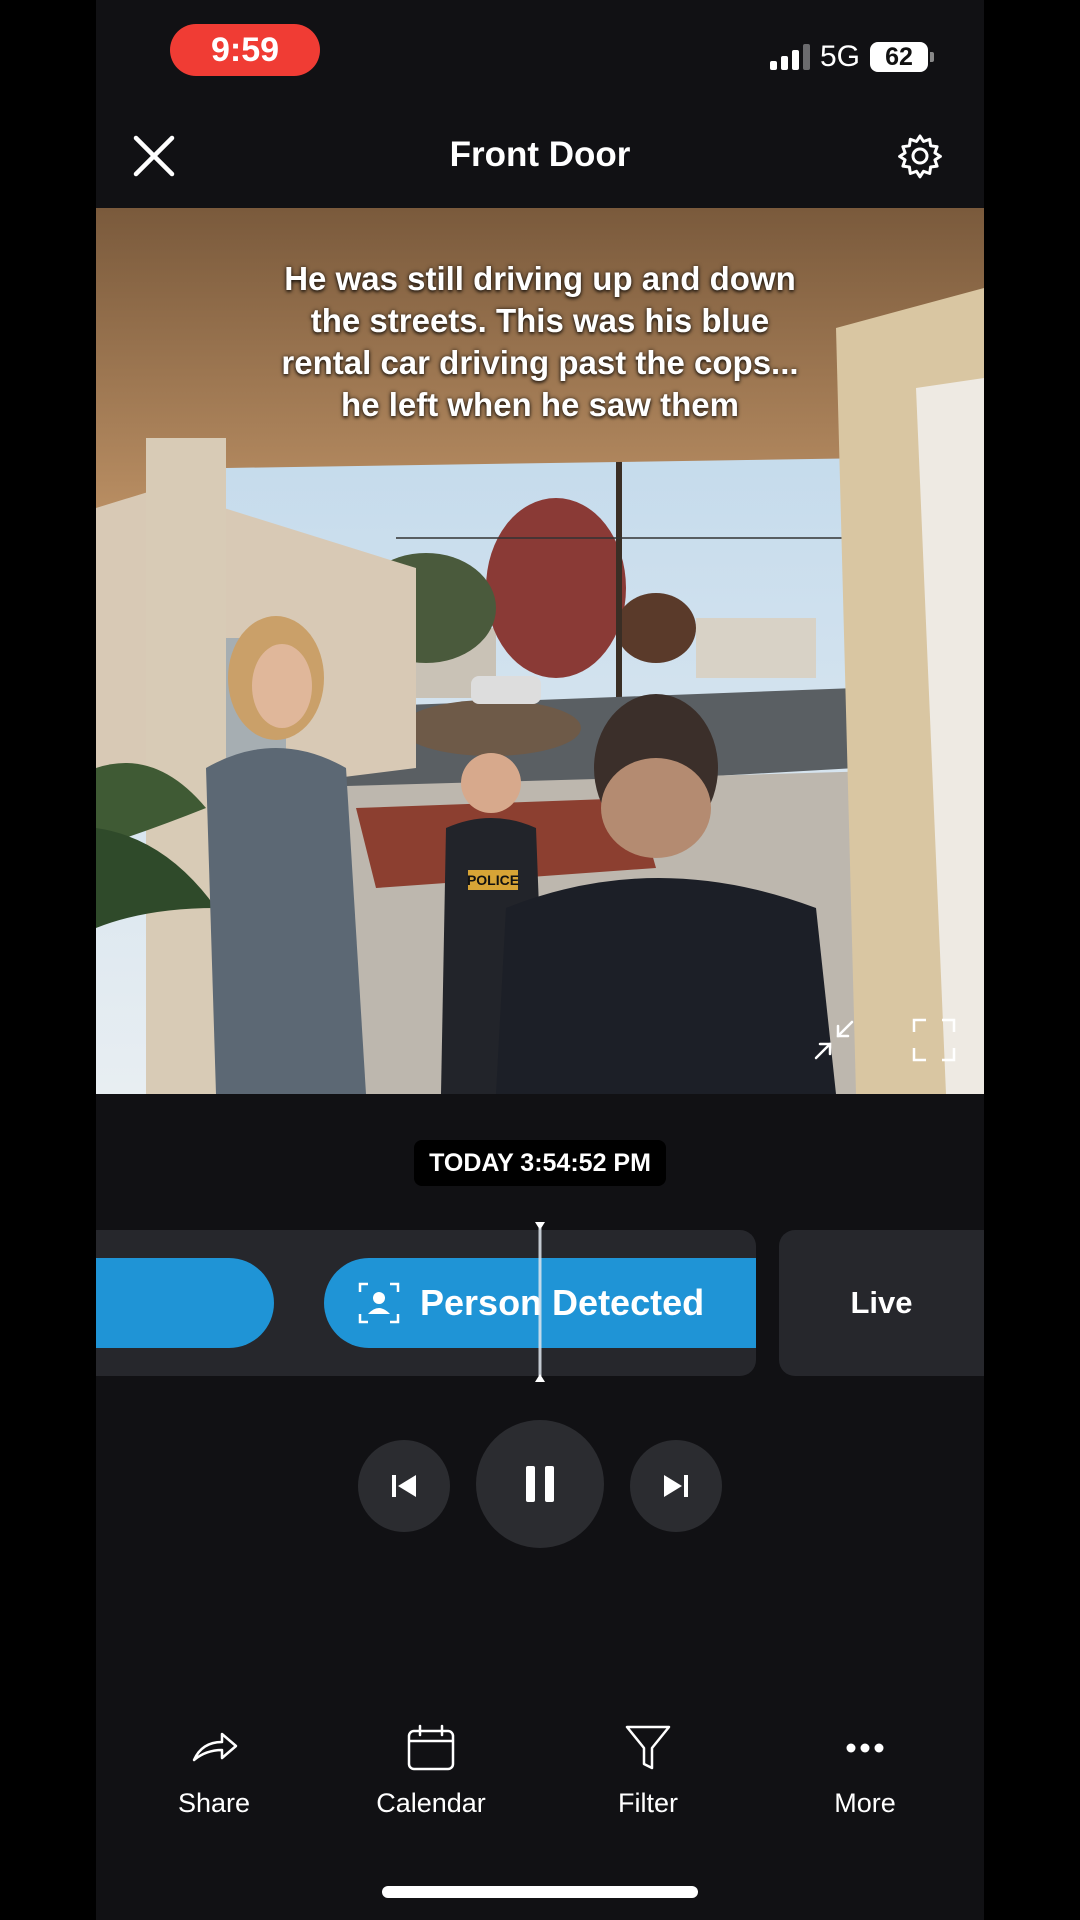  I want to click on event-pill-previous, so click(185, 1303).